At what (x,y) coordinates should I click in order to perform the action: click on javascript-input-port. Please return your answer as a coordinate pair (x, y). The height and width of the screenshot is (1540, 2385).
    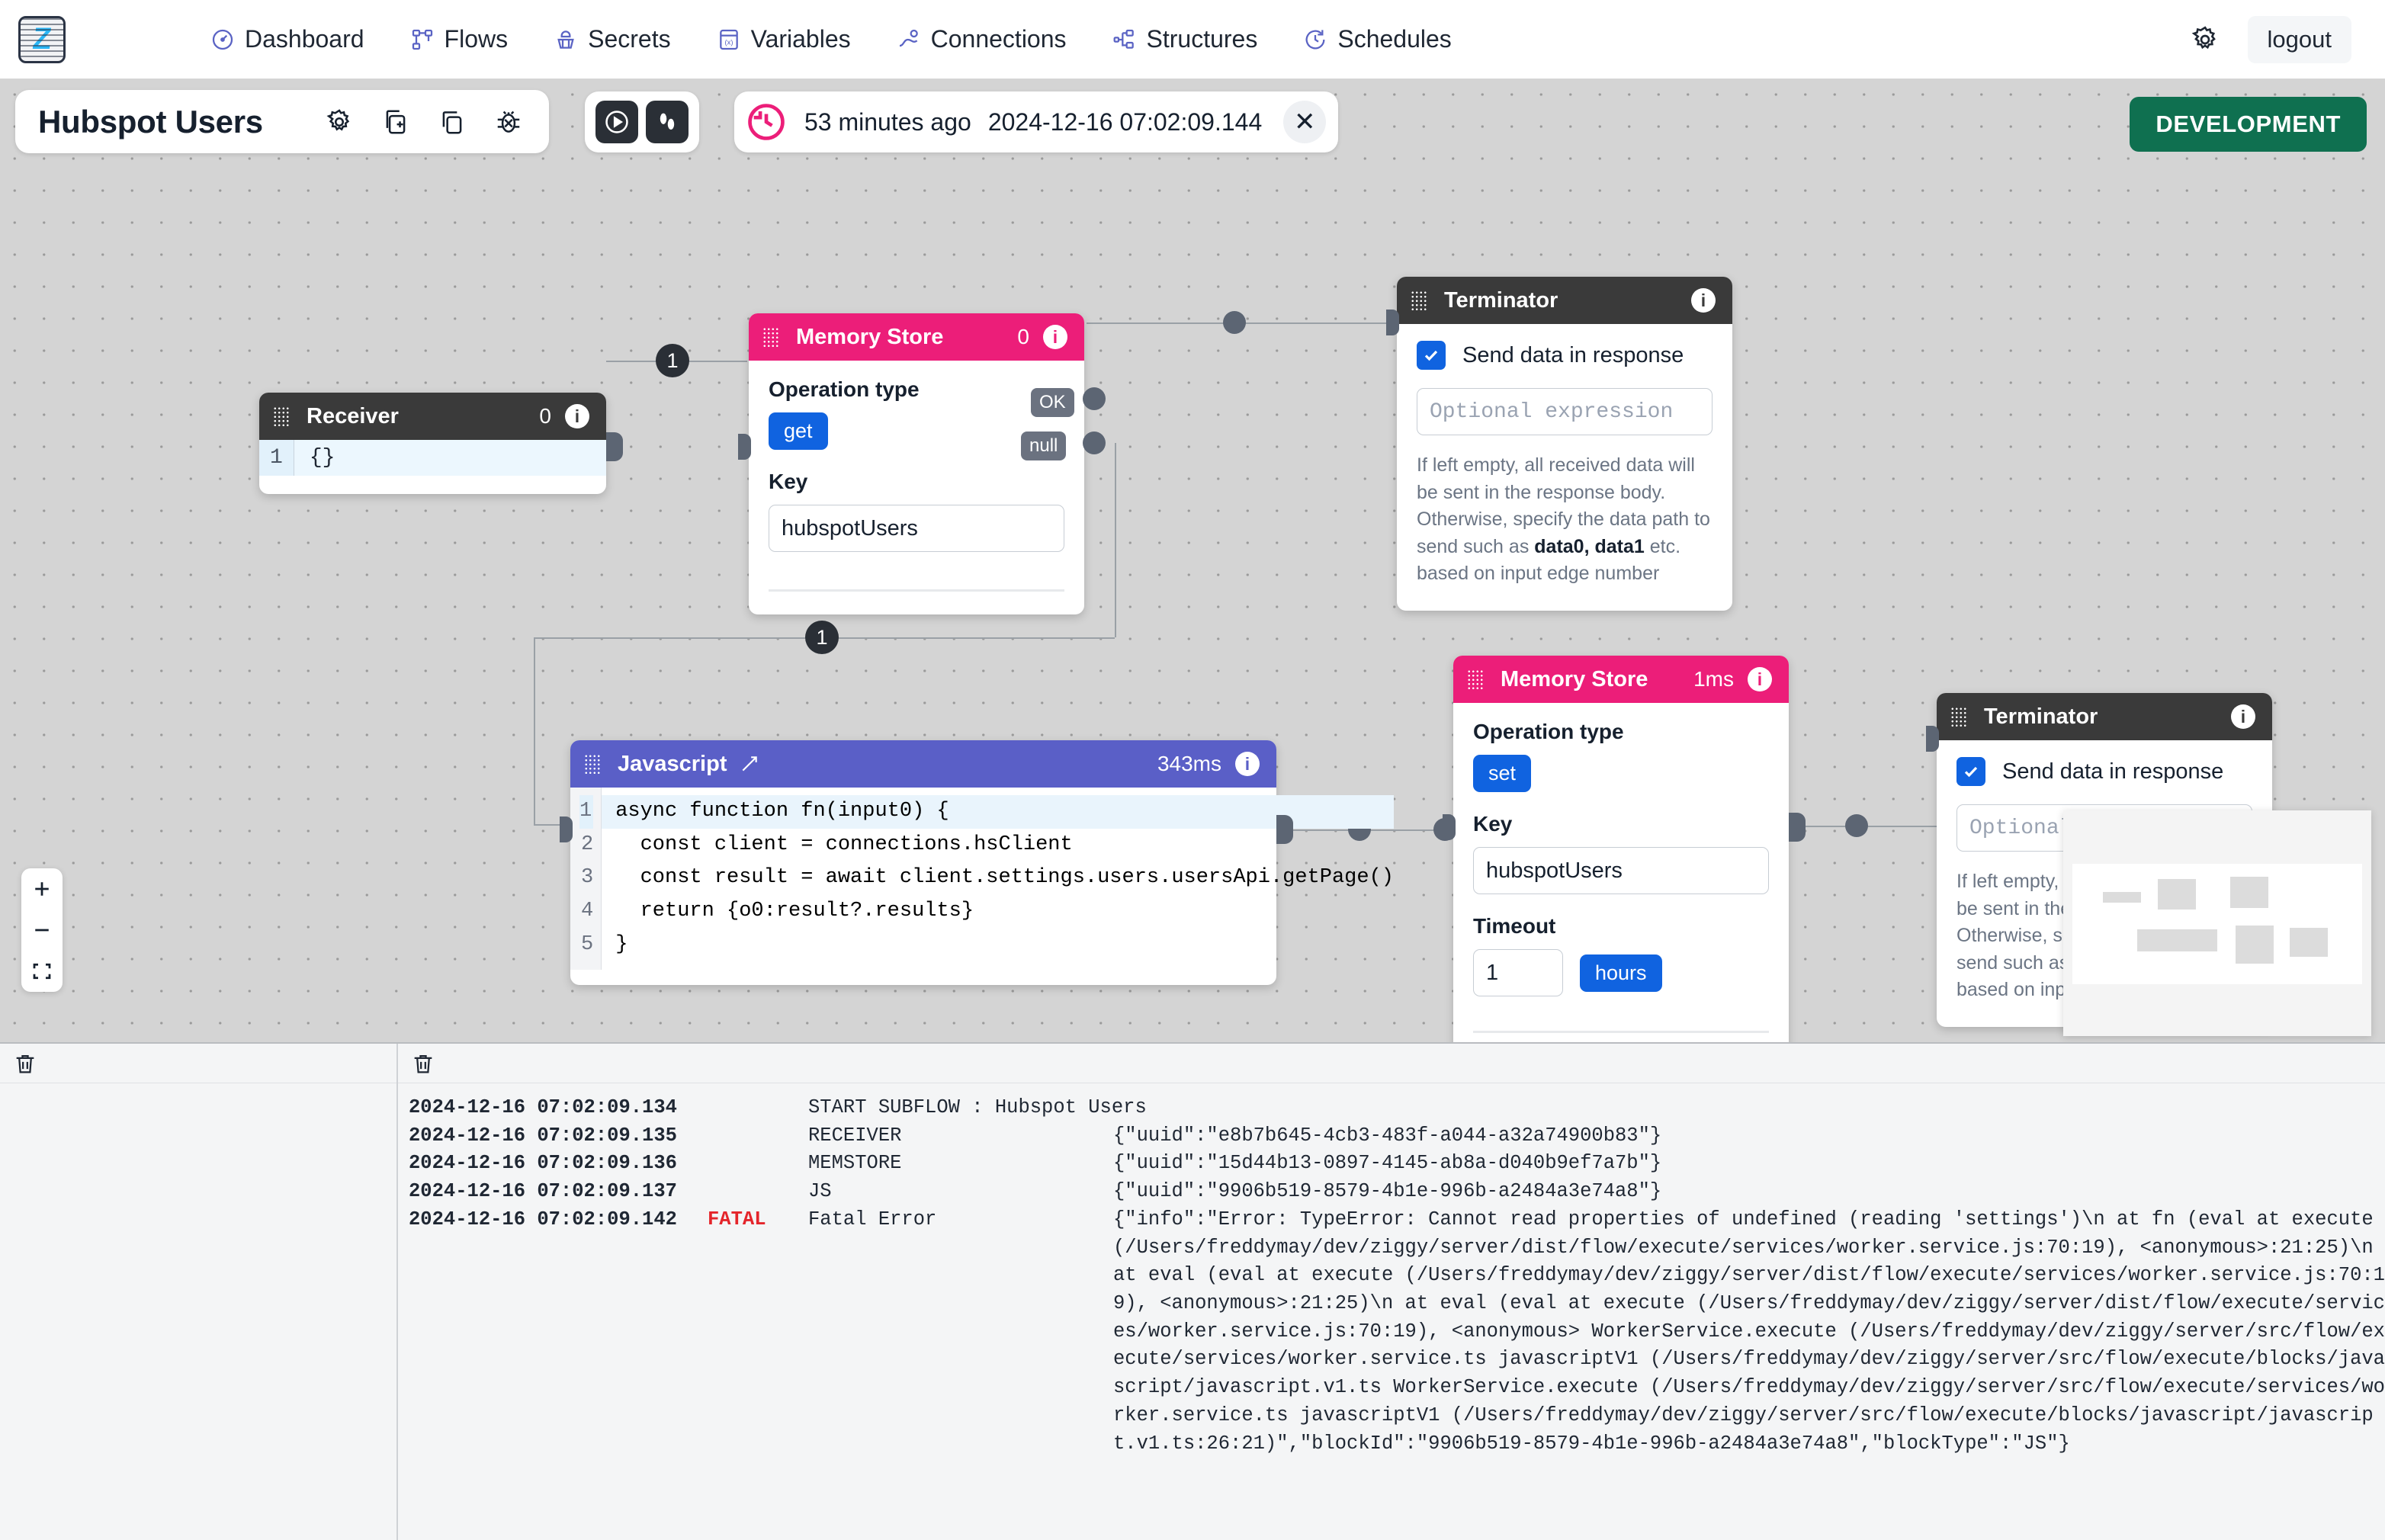
    Looking at the image, I should click on (566, 830).